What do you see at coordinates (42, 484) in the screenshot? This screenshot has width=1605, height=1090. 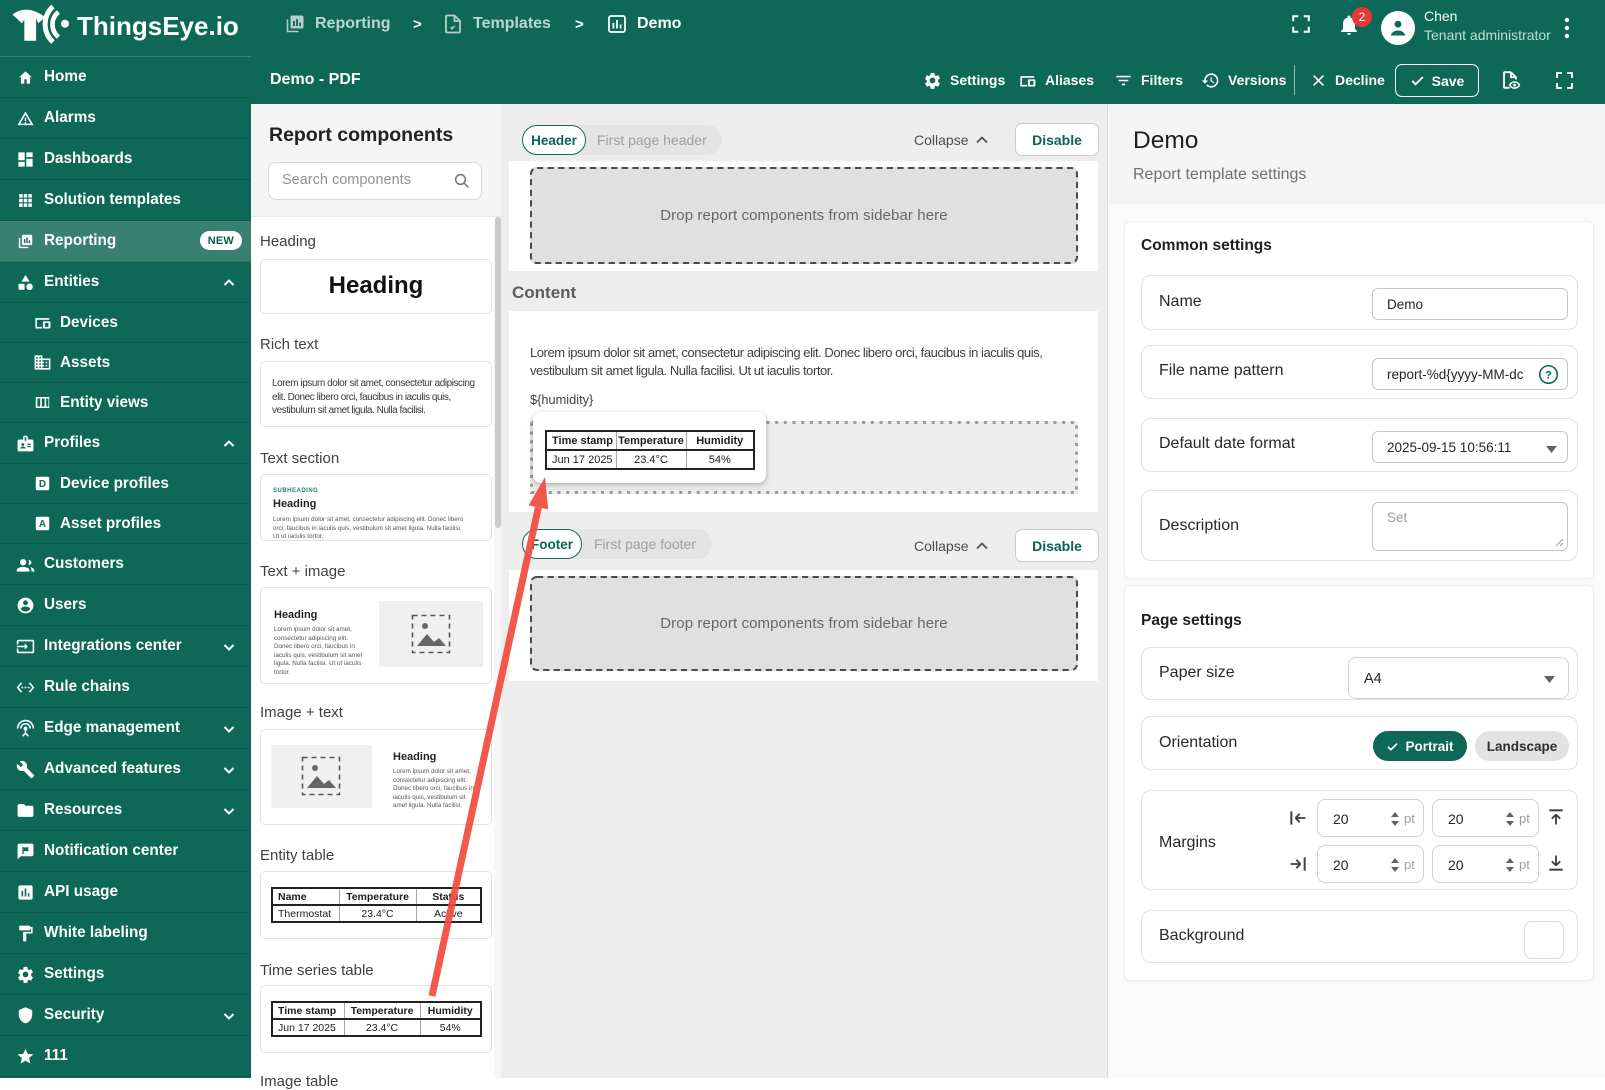 I see `svg-text: D` at bounding box center [42, 484].